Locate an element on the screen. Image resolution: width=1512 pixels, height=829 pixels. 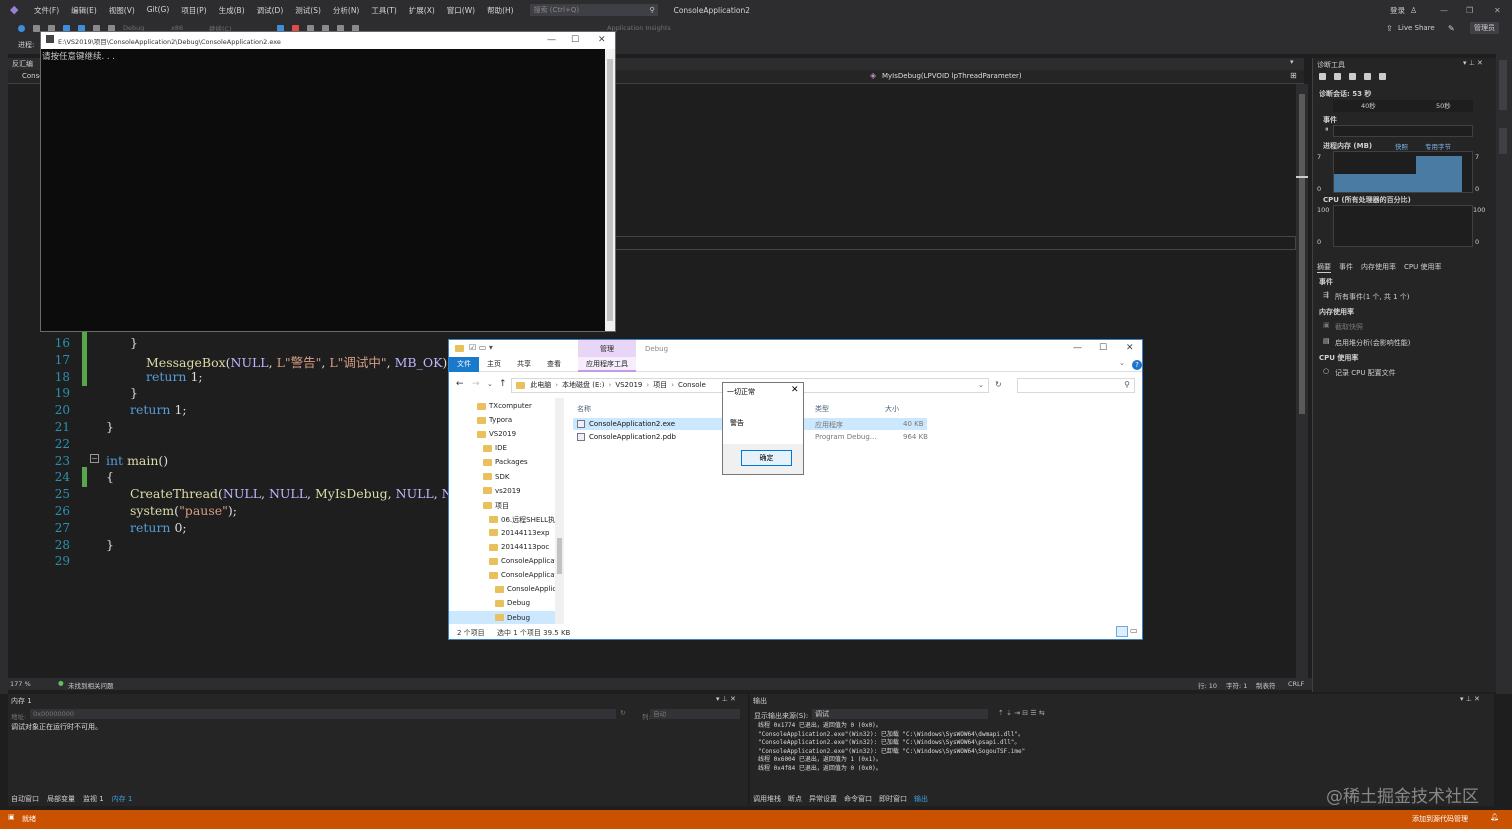
explorer-titlebar: ☑ ▭ ▾ 管理 Debug — ☐ ✕ is located at coordinates (795, 348).